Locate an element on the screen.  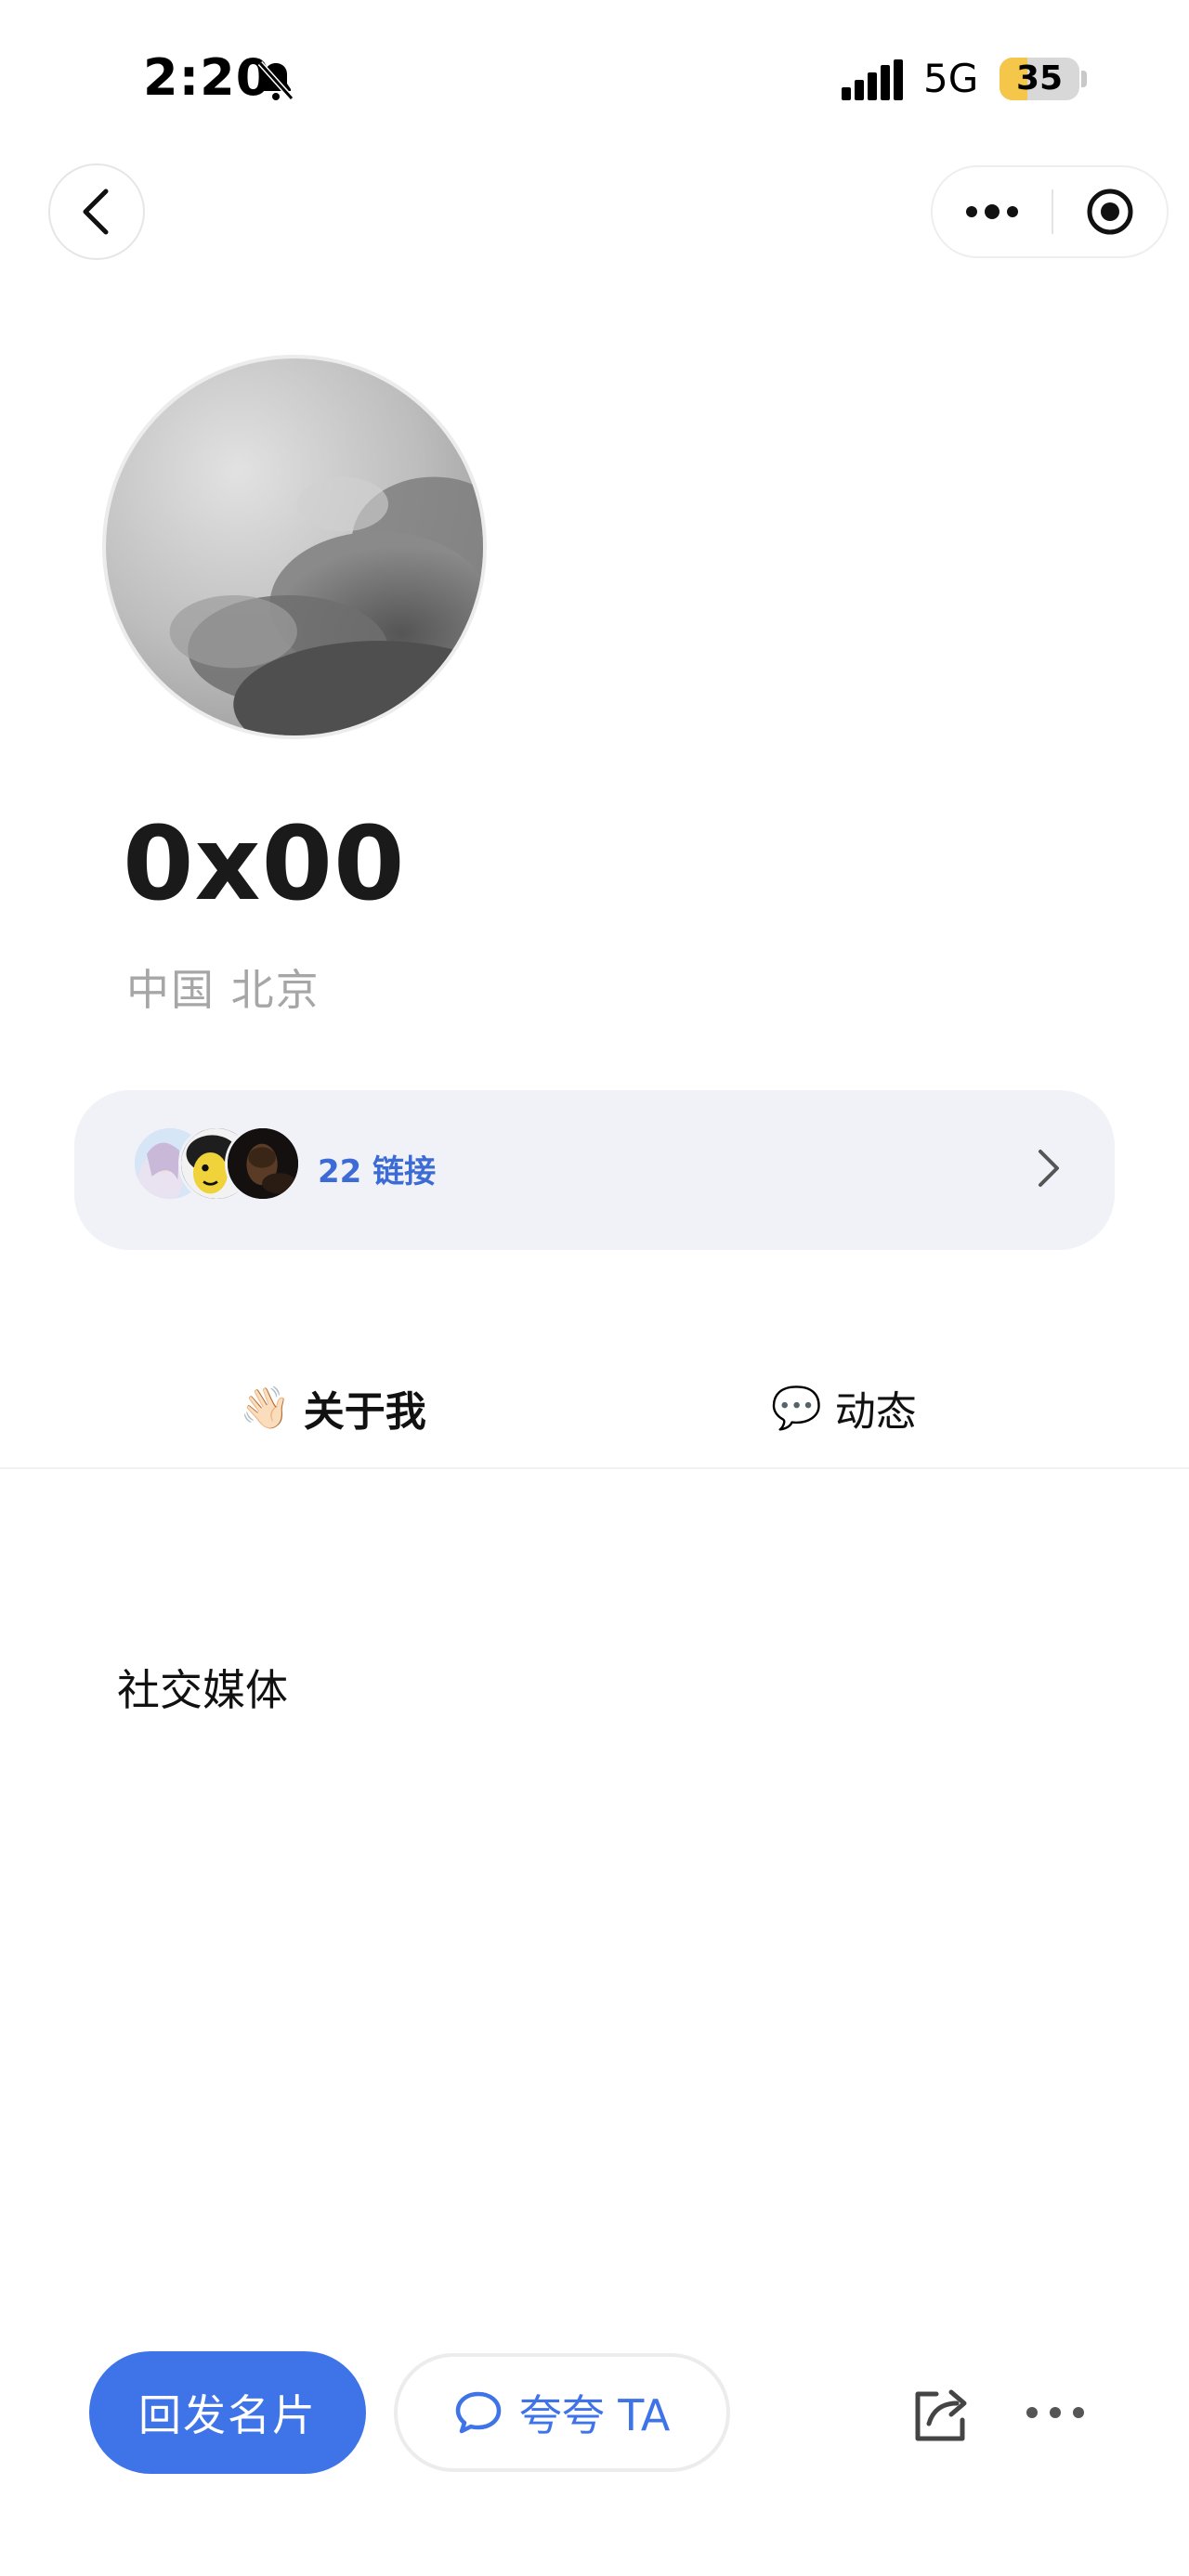
signal-icon is located at coordinates (873, 79).